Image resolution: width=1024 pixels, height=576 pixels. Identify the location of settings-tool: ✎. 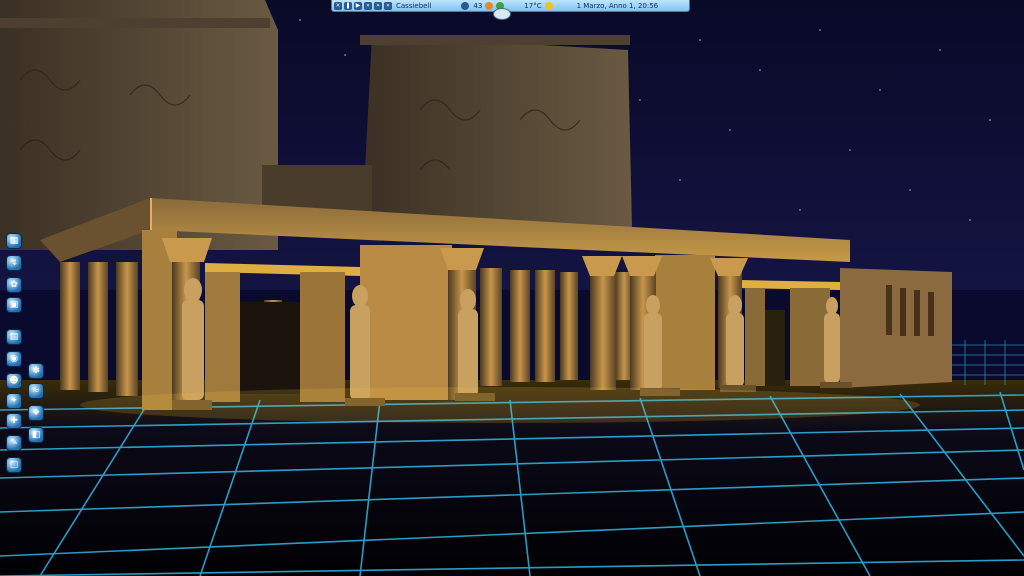
(14, 443).